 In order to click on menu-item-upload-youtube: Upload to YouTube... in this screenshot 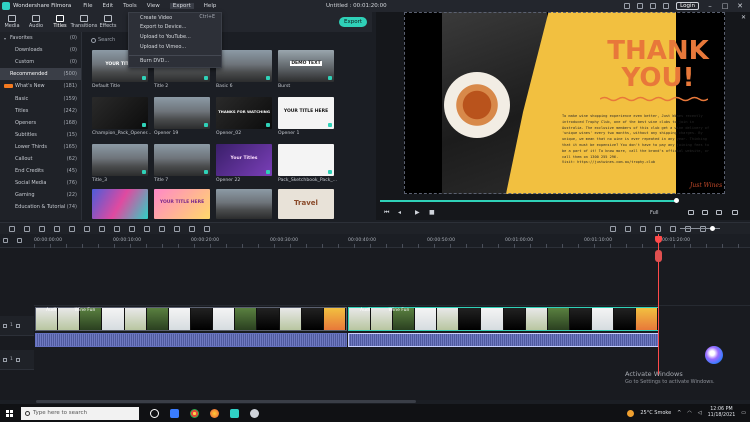, I will do `click(175, 37)`.